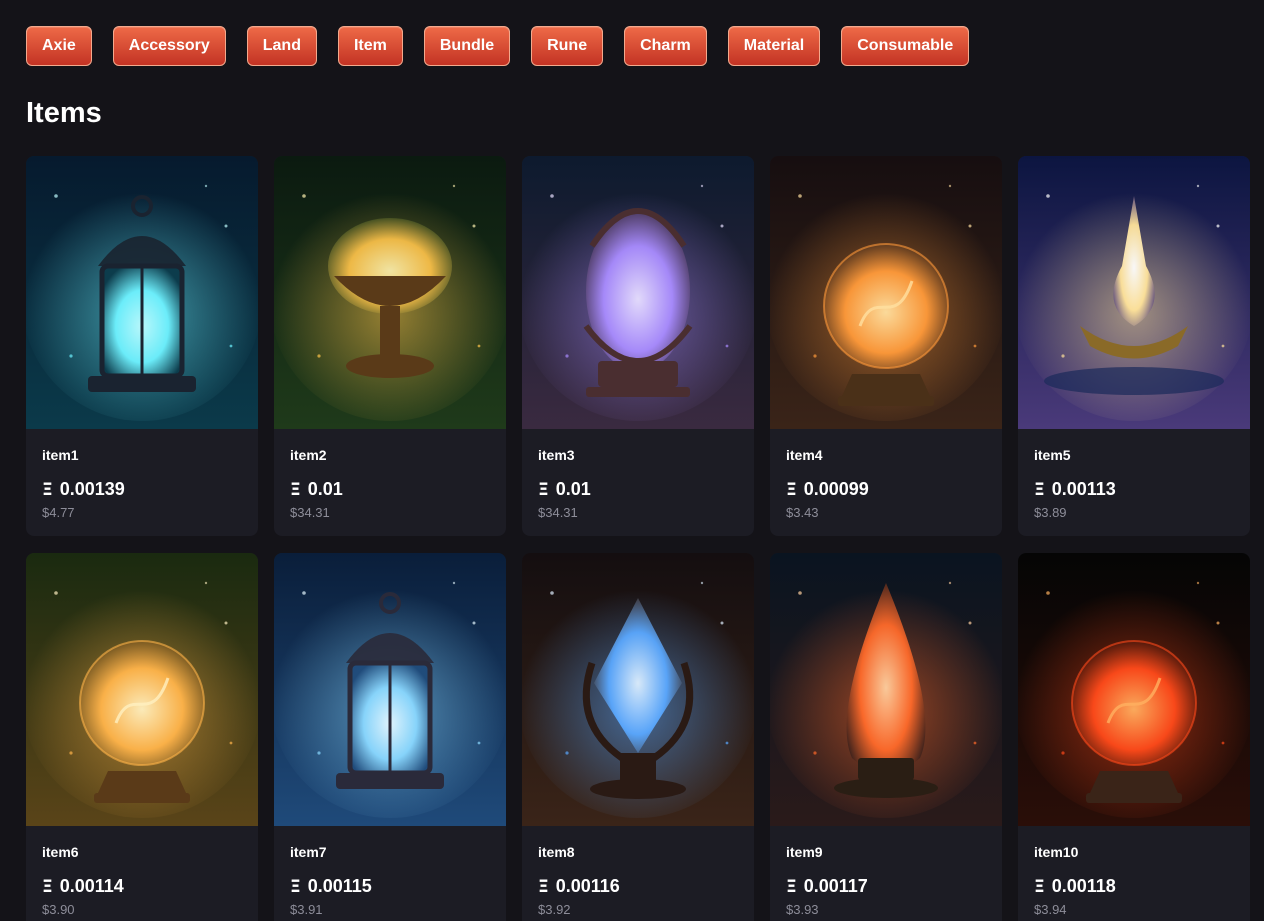  Describe the element at coordinates (1083, 886) in the screenshot. I see `price-value: 0.00118` at that location.